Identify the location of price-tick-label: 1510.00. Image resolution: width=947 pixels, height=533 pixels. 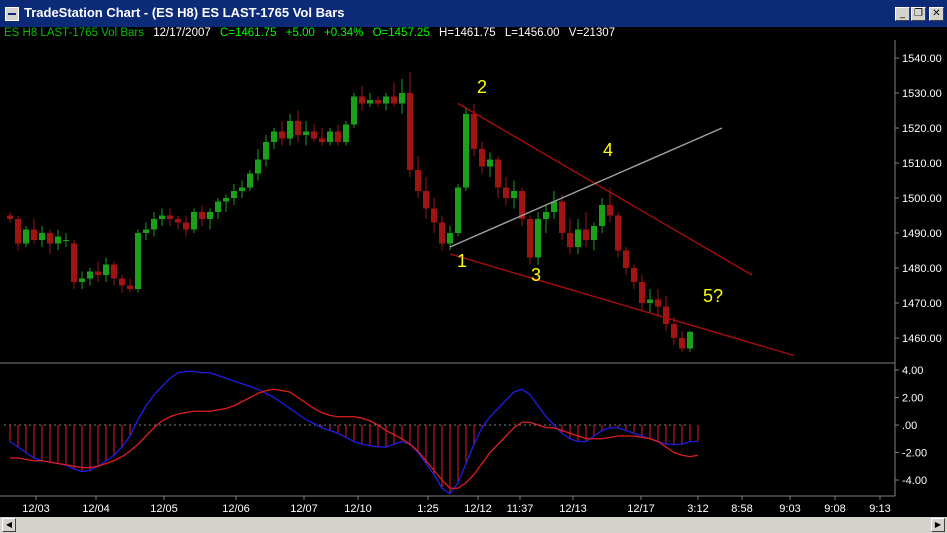
(922, 164).